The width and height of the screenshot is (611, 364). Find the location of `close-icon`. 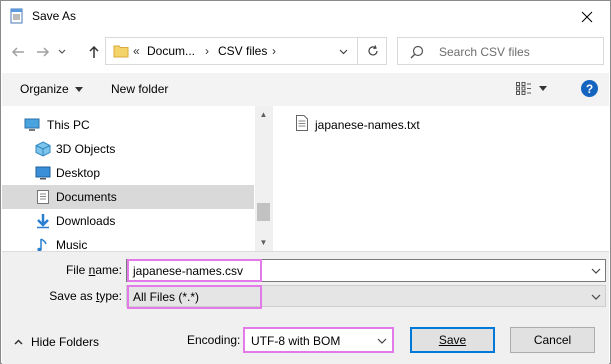

close-icon is located at coordinates (587, 16).